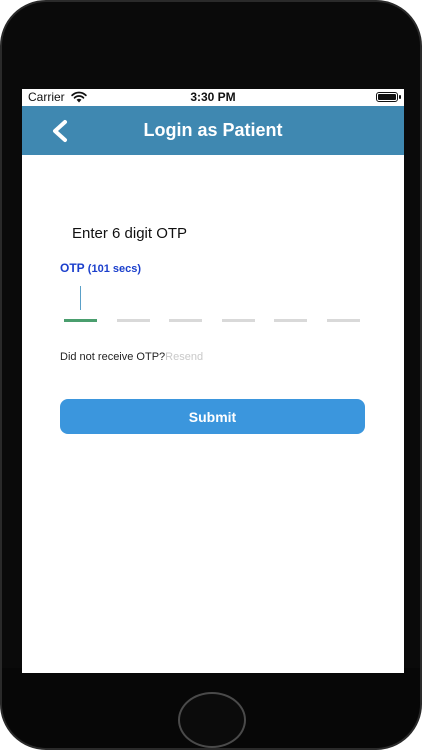 This screenshot has height=750, width=422. What do you see at coordinates (212, 416) in the screenshot?
I see `submit-button: Submit` at bounding box center [212, 416].